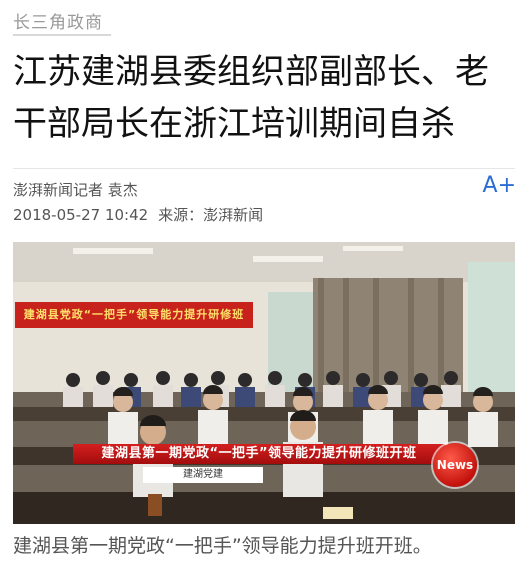 The image size is (528, 566). Describe the element at coordinates (62, 35) in the screenshot. I see `channel-underline` at that location.